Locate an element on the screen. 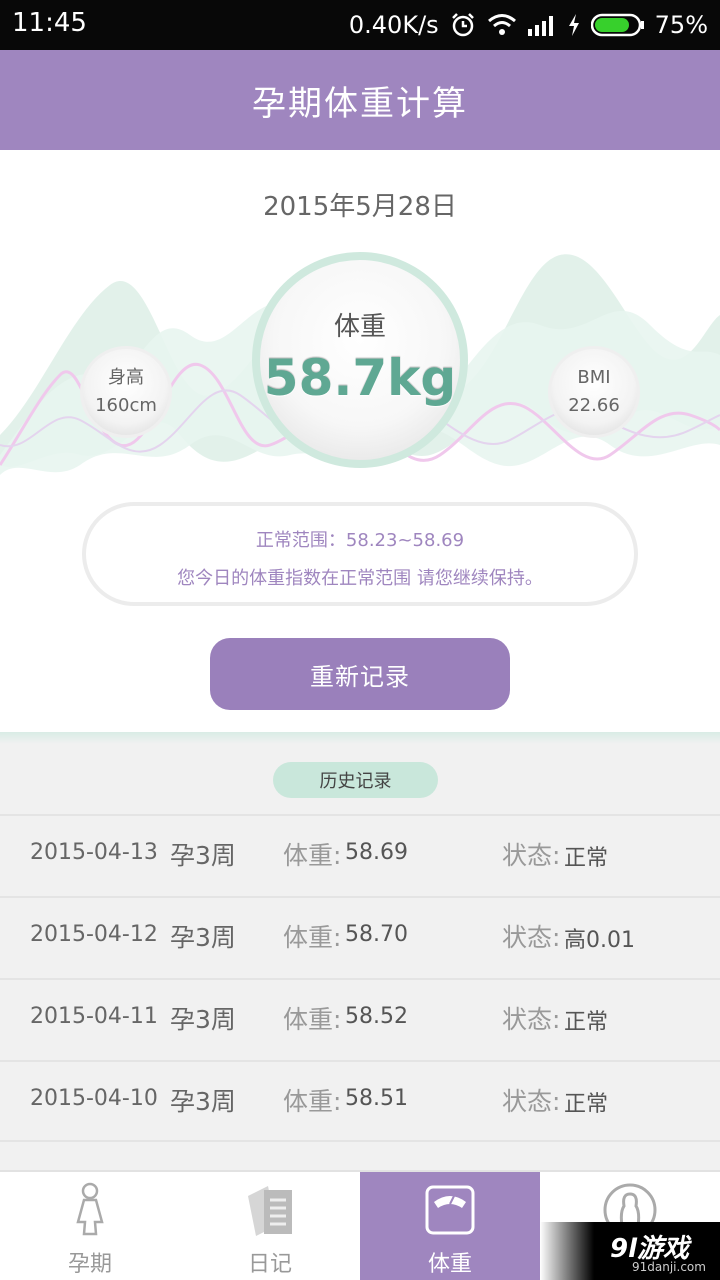 The image size is (720, 1280). battery-percent: 75% is located at coordinates (681, 25).